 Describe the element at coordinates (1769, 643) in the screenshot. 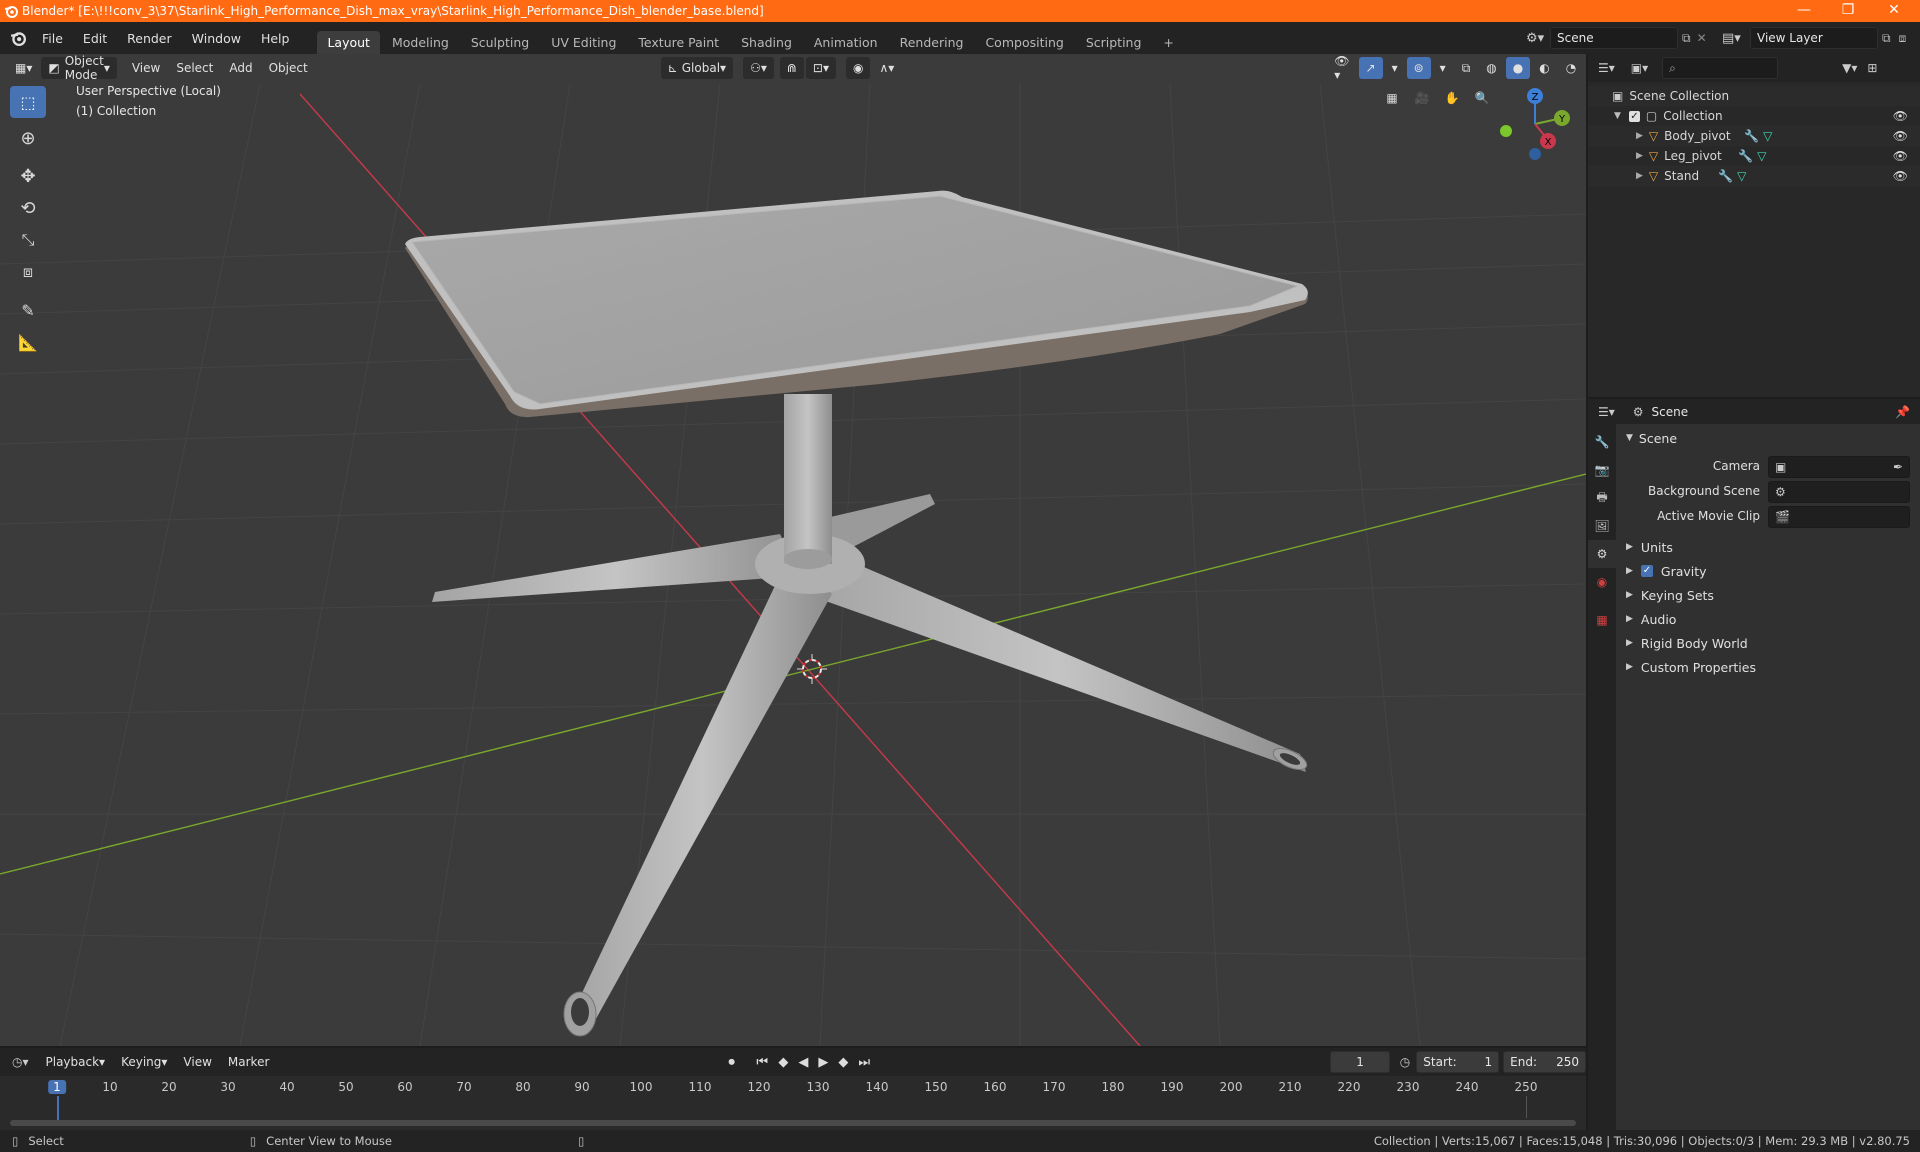

I see `panel-rigid-body-world: ▶ Rigid Body World` at that location.